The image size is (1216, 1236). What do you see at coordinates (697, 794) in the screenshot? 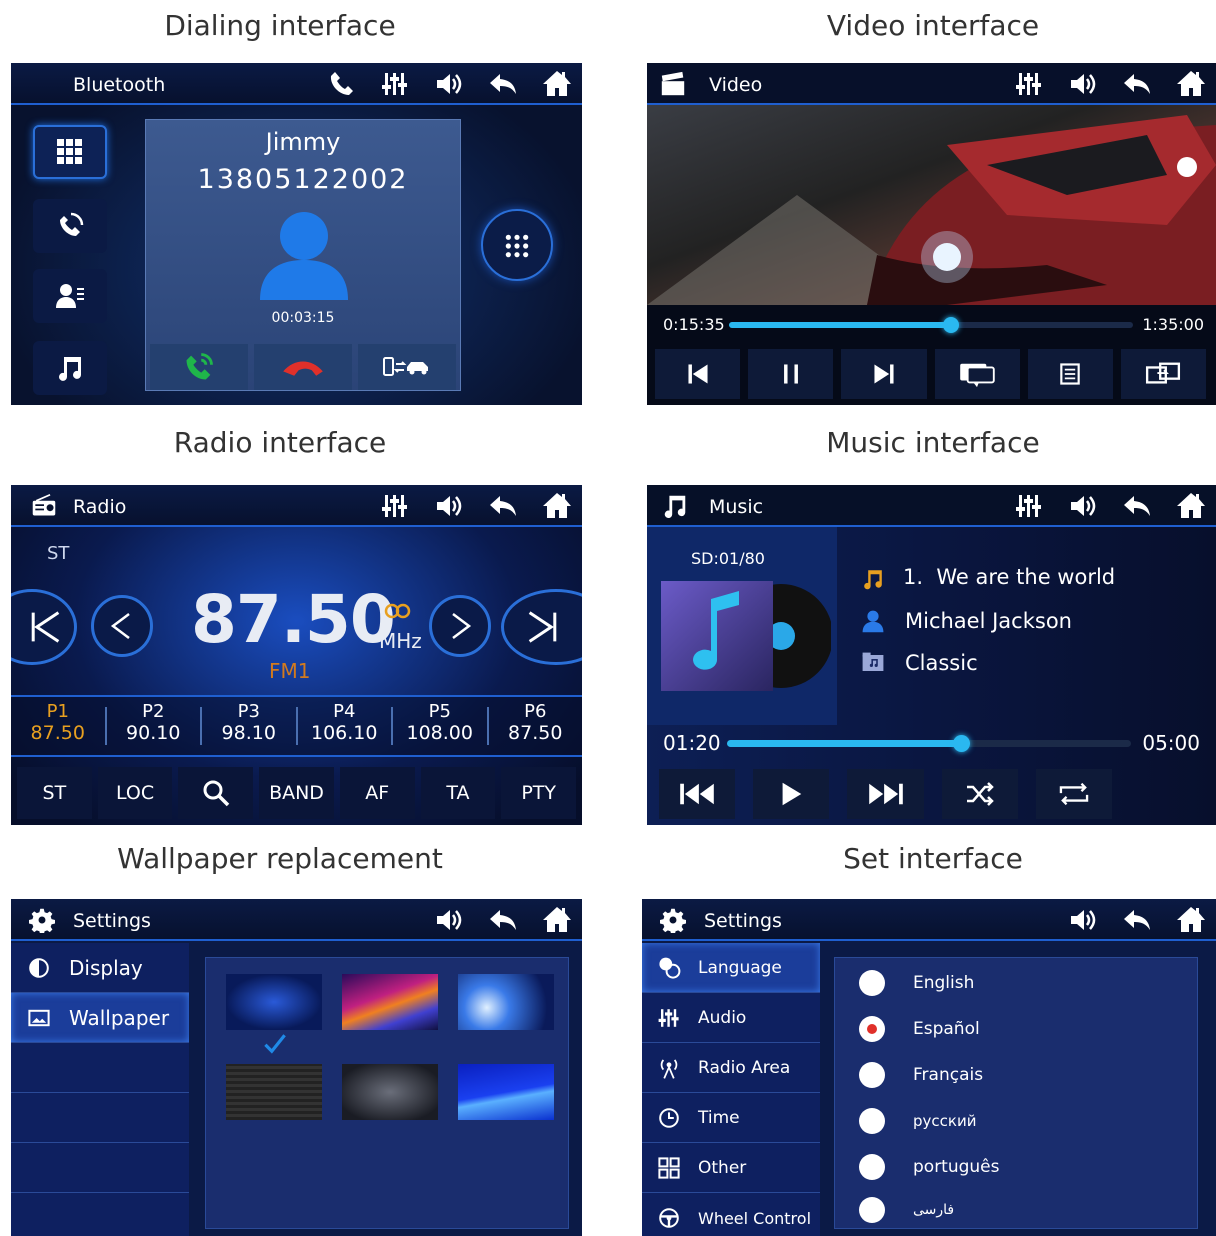
I see `music-prev-button` at bounding box center [697, 794].